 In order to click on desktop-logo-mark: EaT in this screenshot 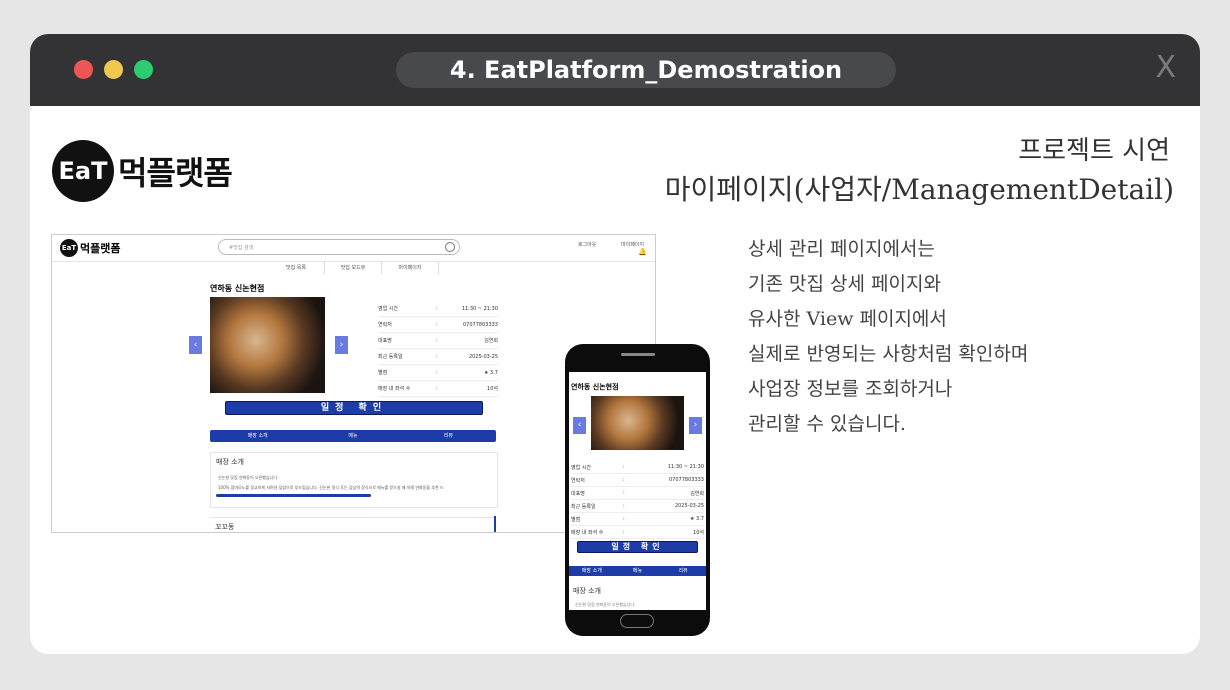, I will do `click(69, 248)`.